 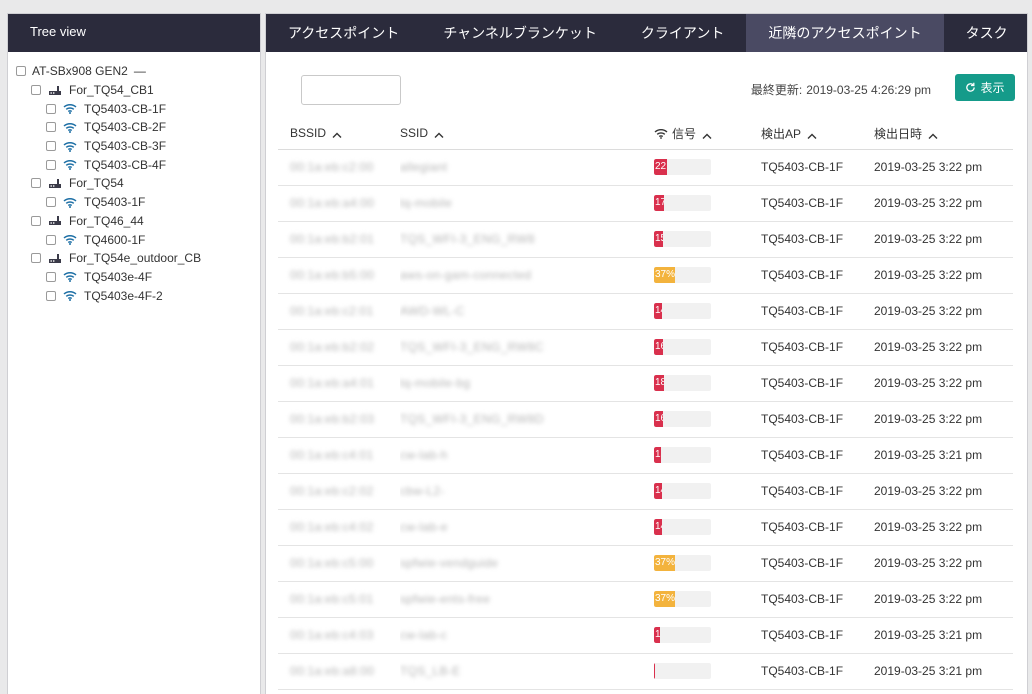 I want to click on bssid-value: 00:1a:eb:a4:01, so click(x=332, y=383).